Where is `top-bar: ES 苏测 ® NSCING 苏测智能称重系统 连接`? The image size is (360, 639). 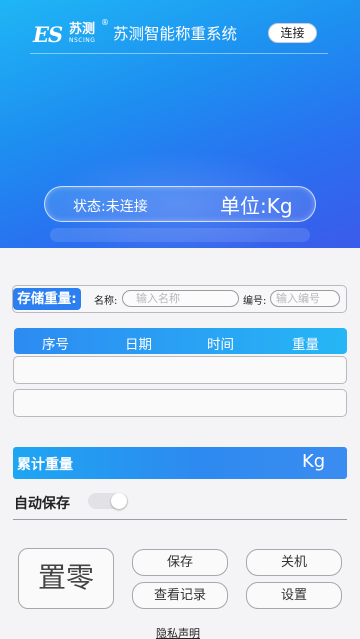
top-bar: ES 苏测 ® NSCING 苏测智能称重系统 连接 is located at coordinates (180, 33).